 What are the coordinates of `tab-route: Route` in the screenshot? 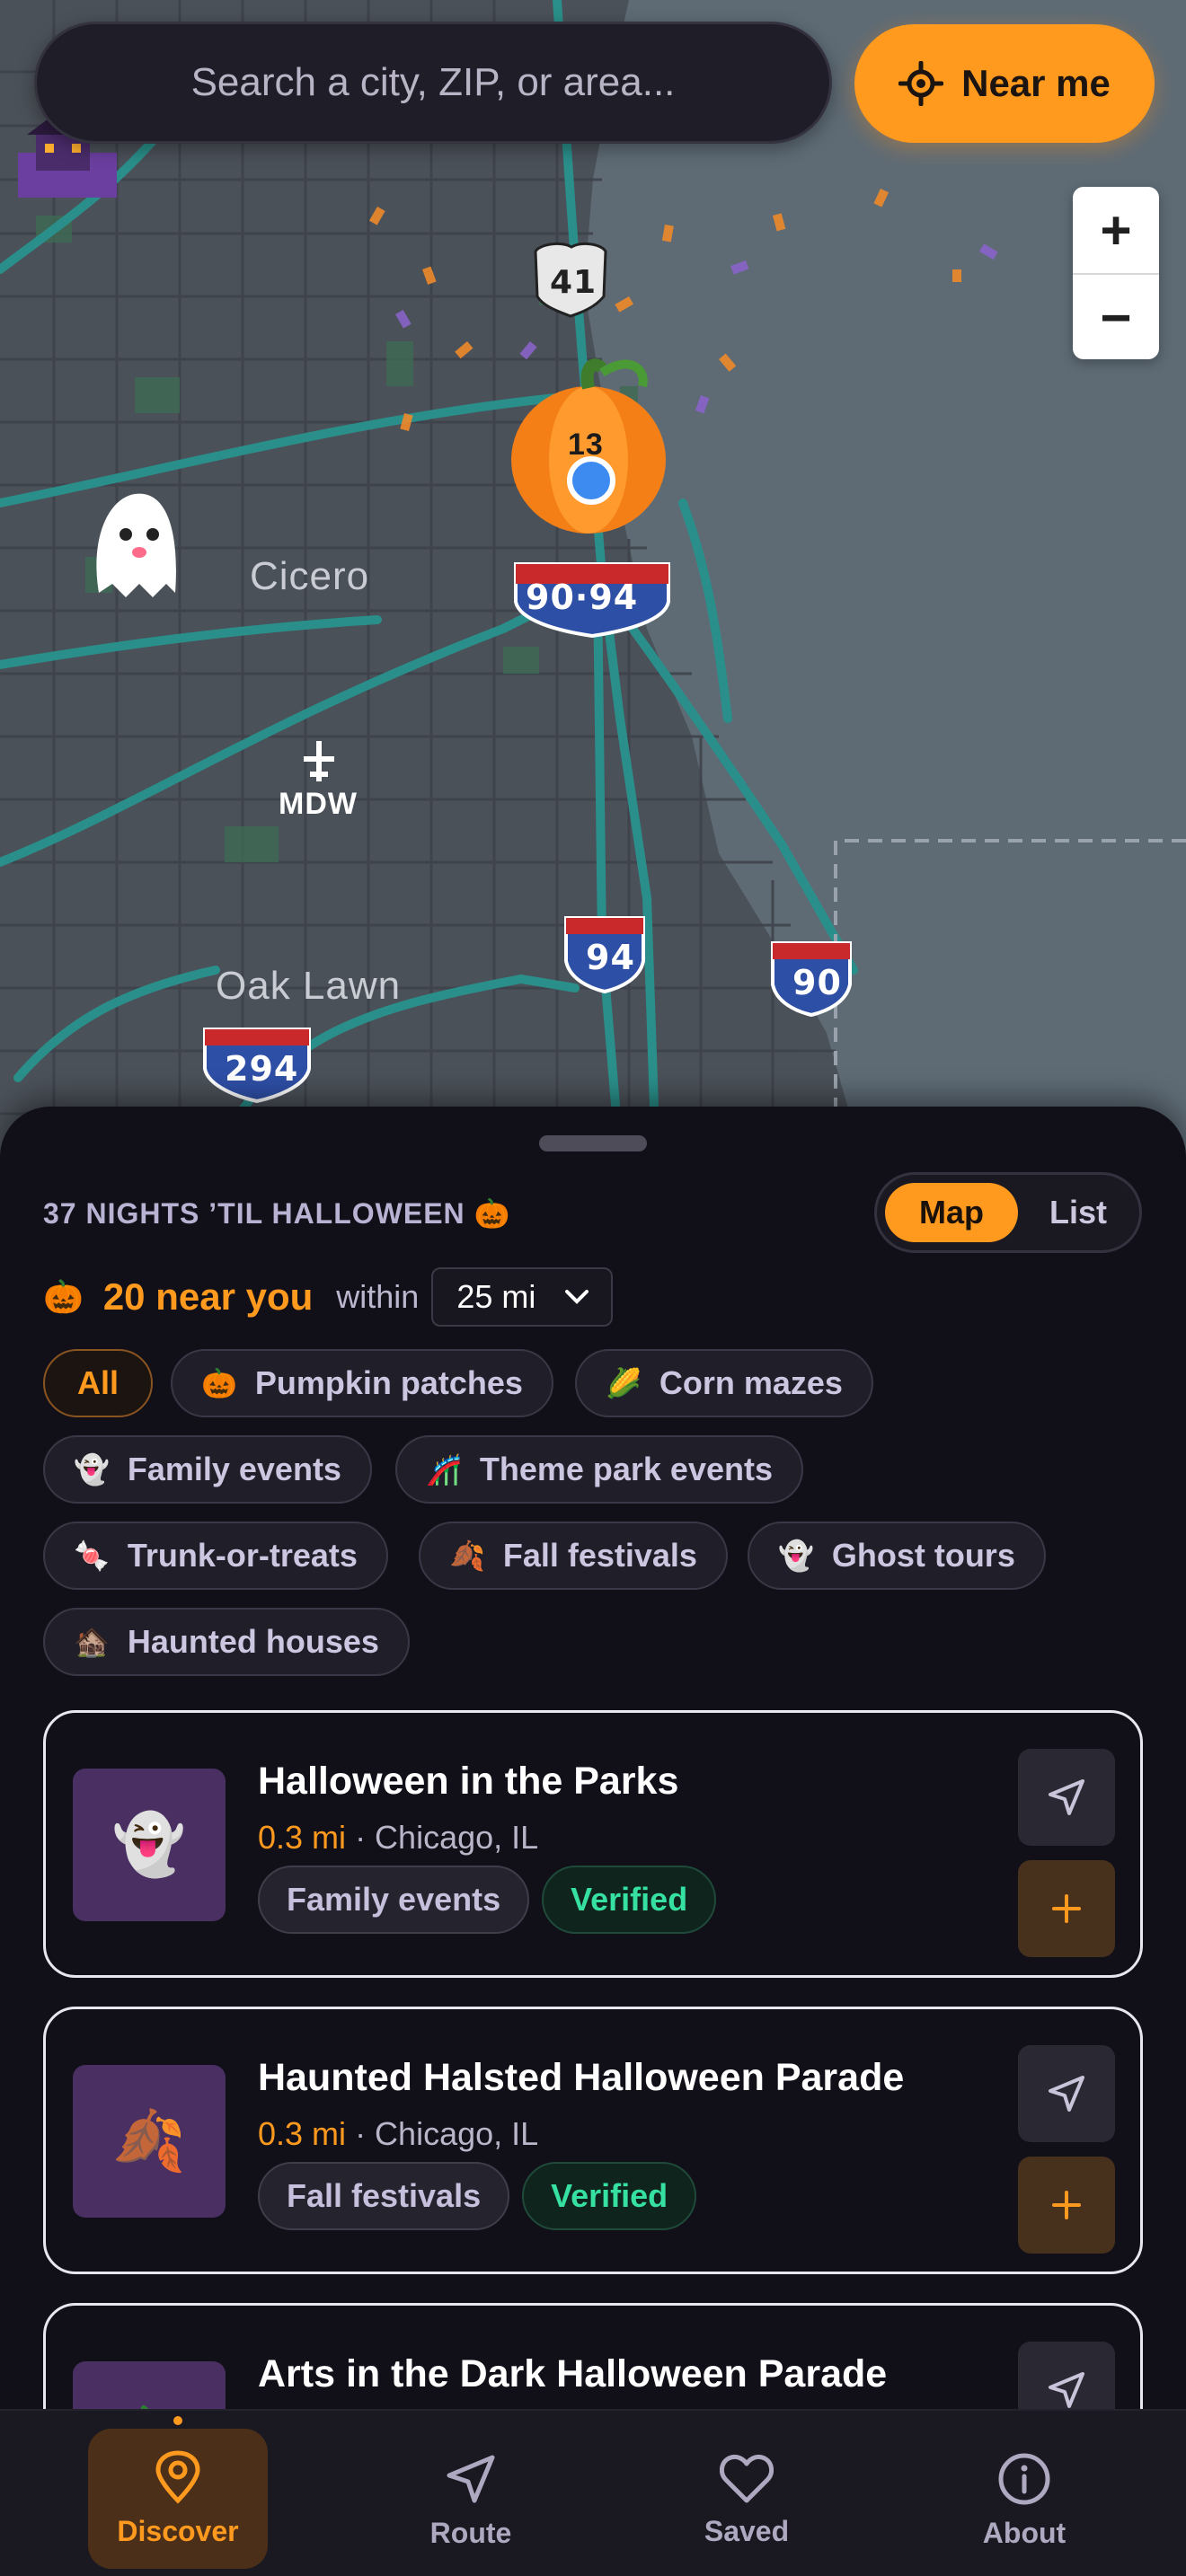 It's located at (471, 2500).